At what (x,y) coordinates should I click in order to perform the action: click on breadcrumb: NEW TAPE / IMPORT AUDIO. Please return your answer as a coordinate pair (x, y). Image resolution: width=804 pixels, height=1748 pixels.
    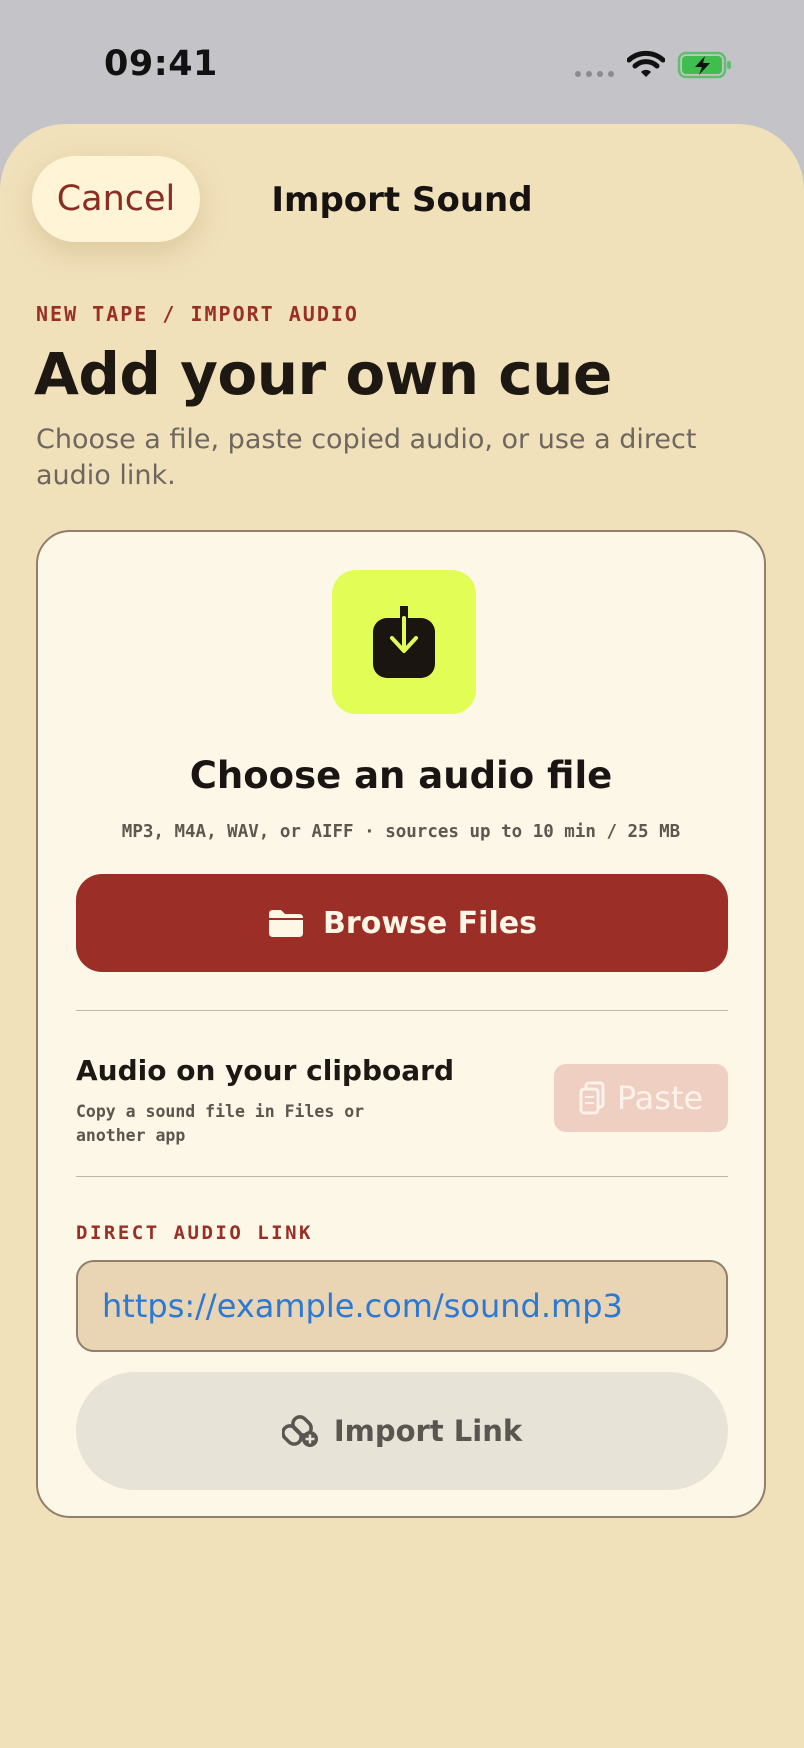
    Looking at the image, I should click on (197, 314).